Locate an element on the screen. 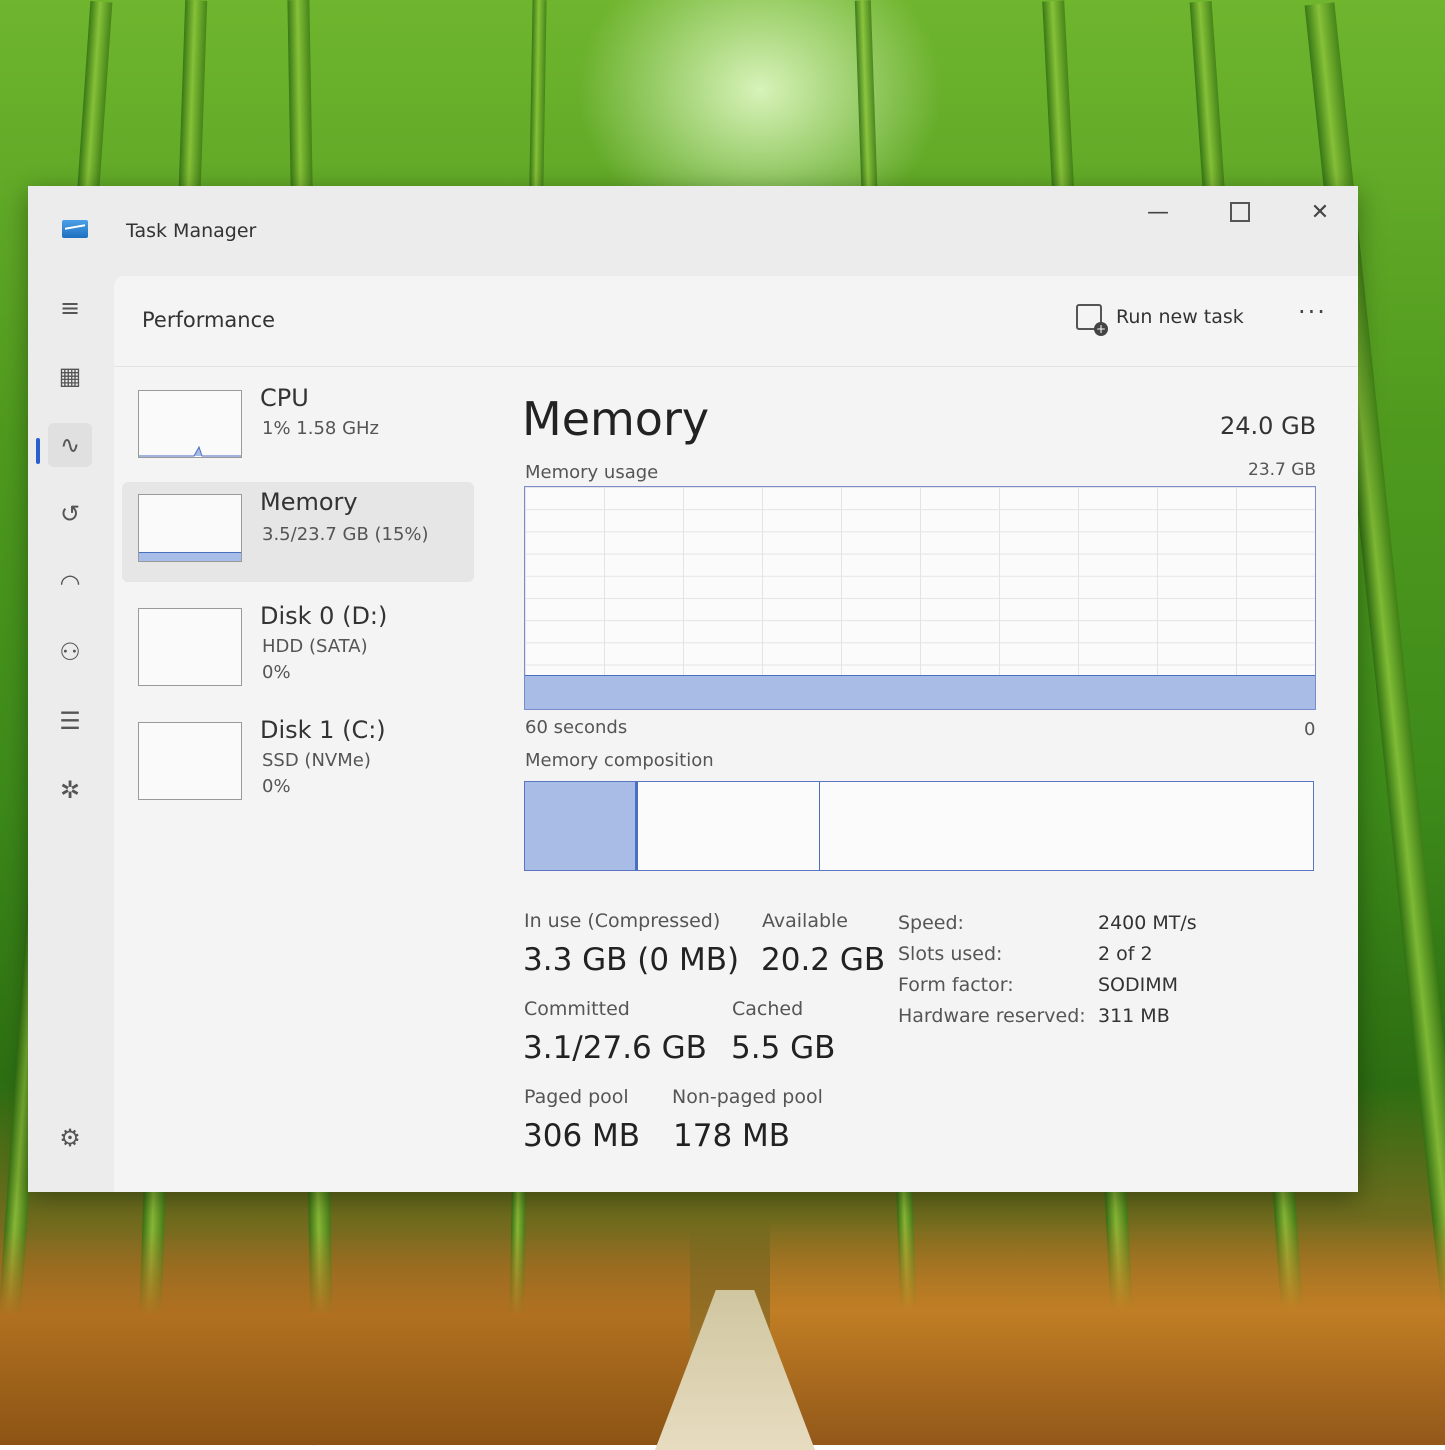  nav-details: ☰ is located at coordinates (70, 721).